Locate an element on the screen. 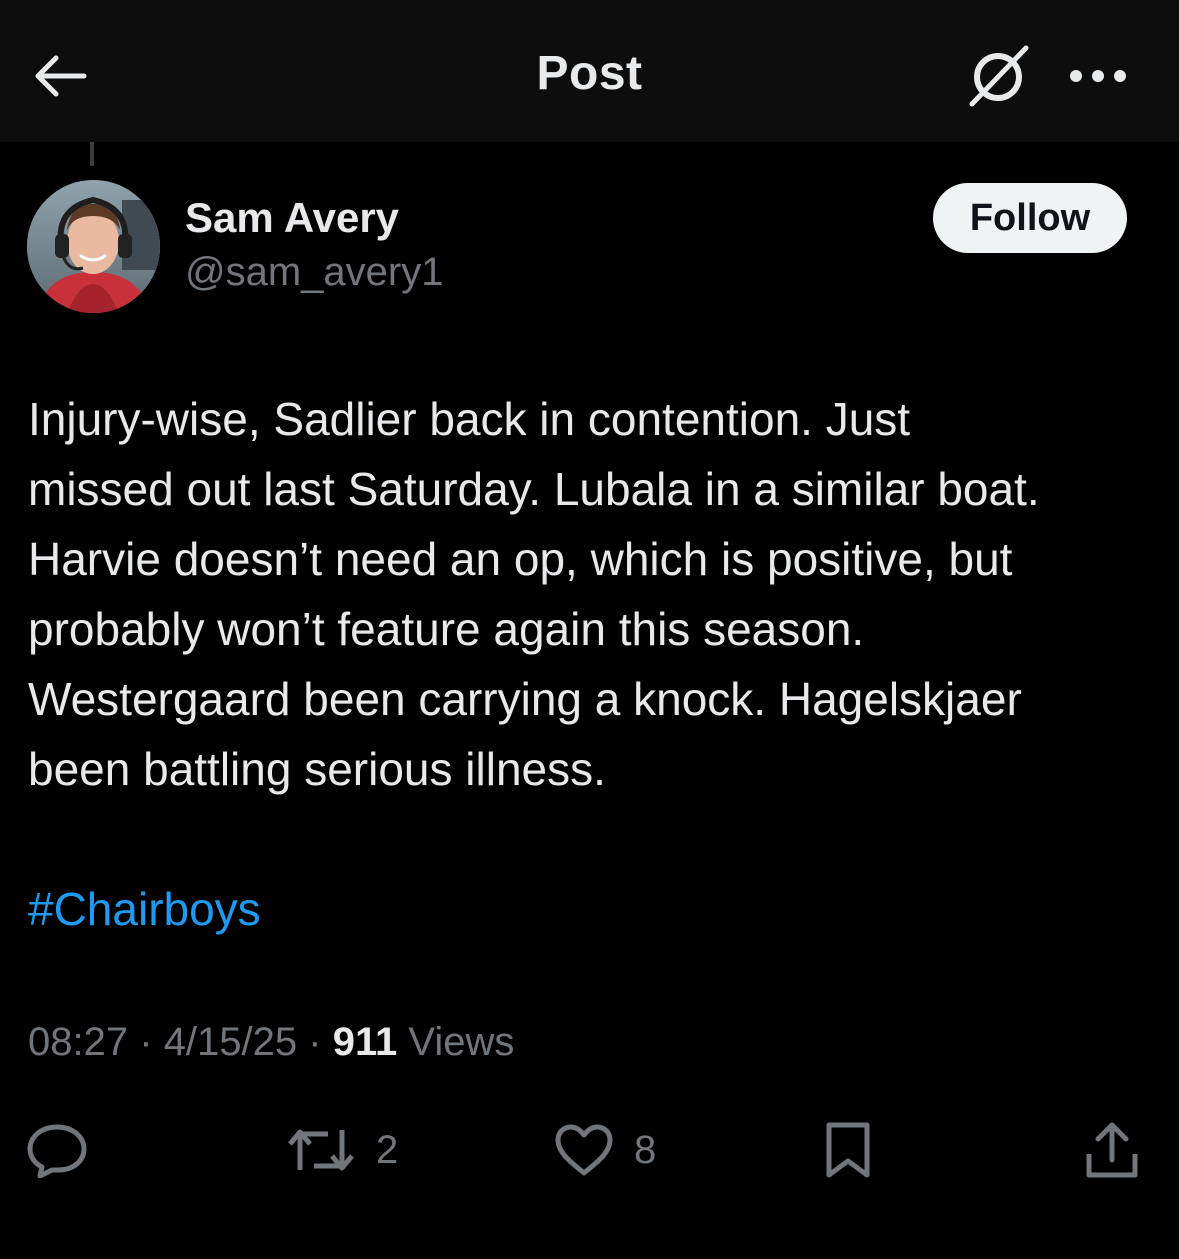 The width and height of the screenshot is (1179, 1259). grok-button is located at coordinates (998, 76).